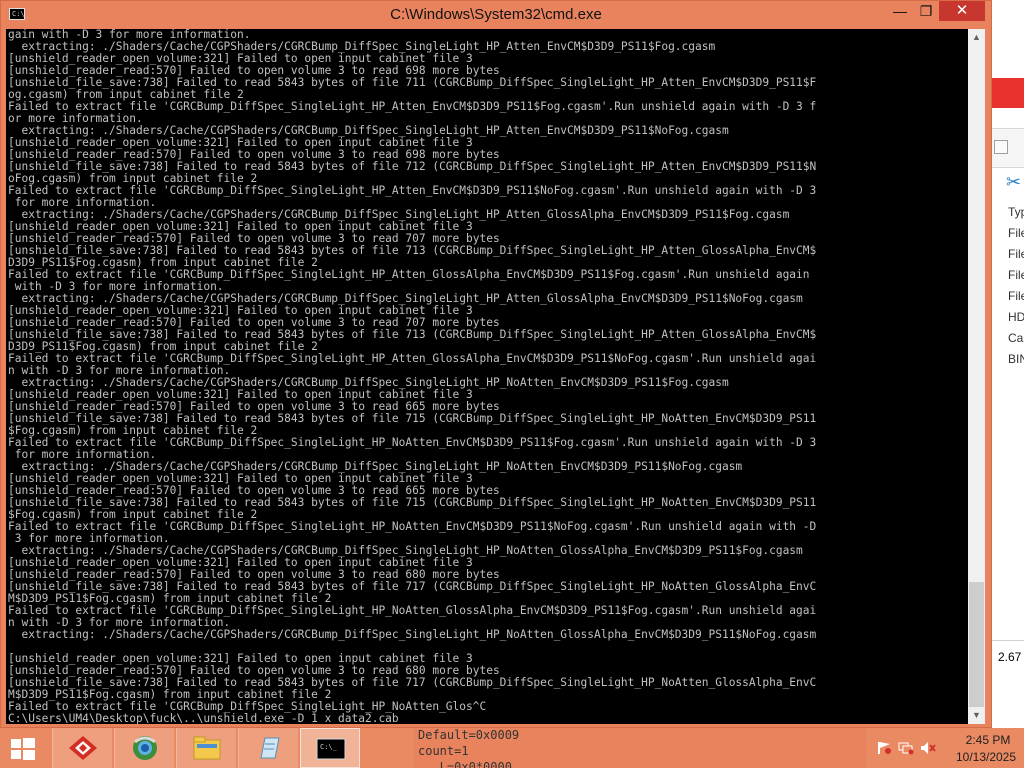 The image size is (1024, 768). I want to click on file-explorer-icon, so click(207, 748).